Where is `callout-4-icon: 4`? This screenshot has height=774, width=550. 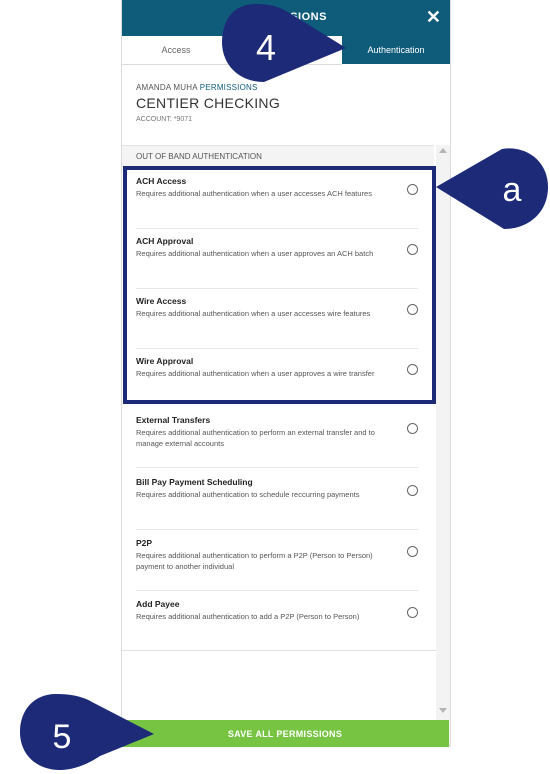 callout-4-icon: 4 is located at coordinates (284, 43).